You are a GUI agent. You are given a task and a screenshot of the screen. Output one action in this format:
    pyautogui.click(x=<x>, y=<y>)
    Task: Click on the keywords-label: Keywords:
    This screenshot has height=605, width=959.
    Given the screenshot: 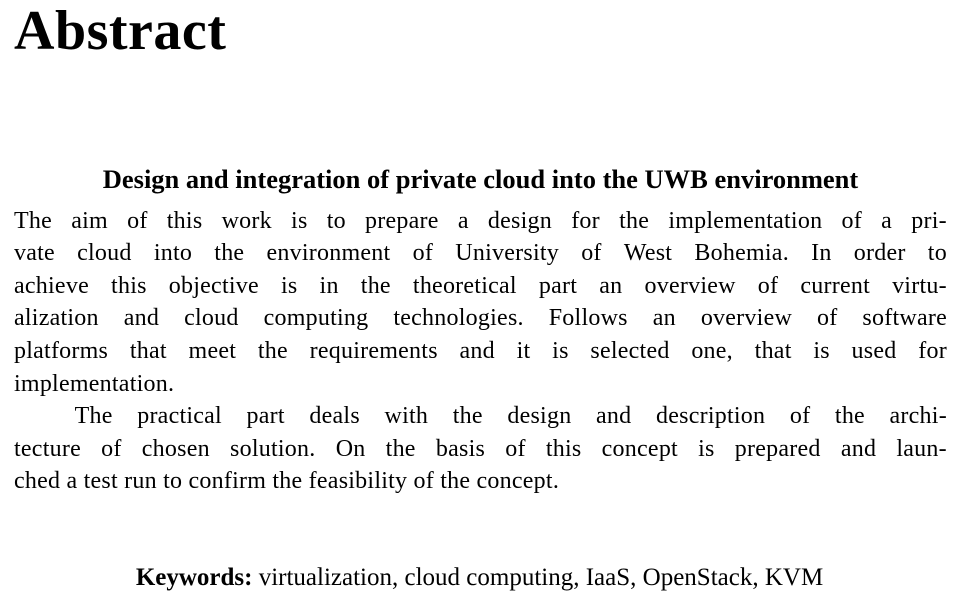 What is the action you would take?
    pyautogui.click(x=194, y=577)
    